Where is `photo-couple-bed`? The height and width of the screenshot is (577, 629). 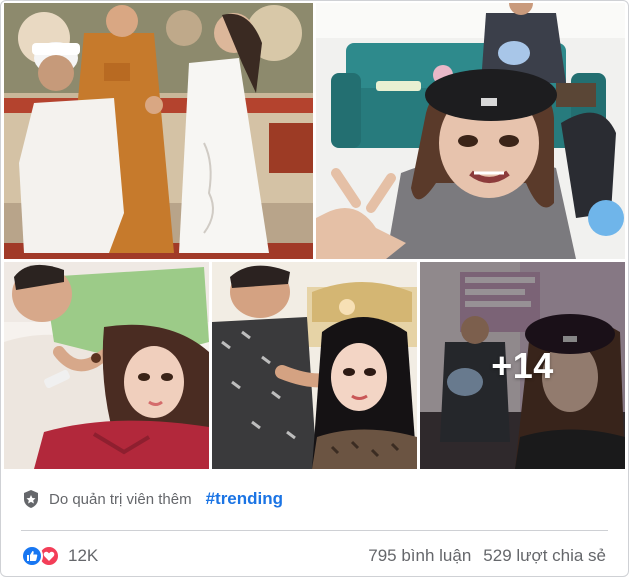 photo-couple-bed is located at coordinates (106, 365).